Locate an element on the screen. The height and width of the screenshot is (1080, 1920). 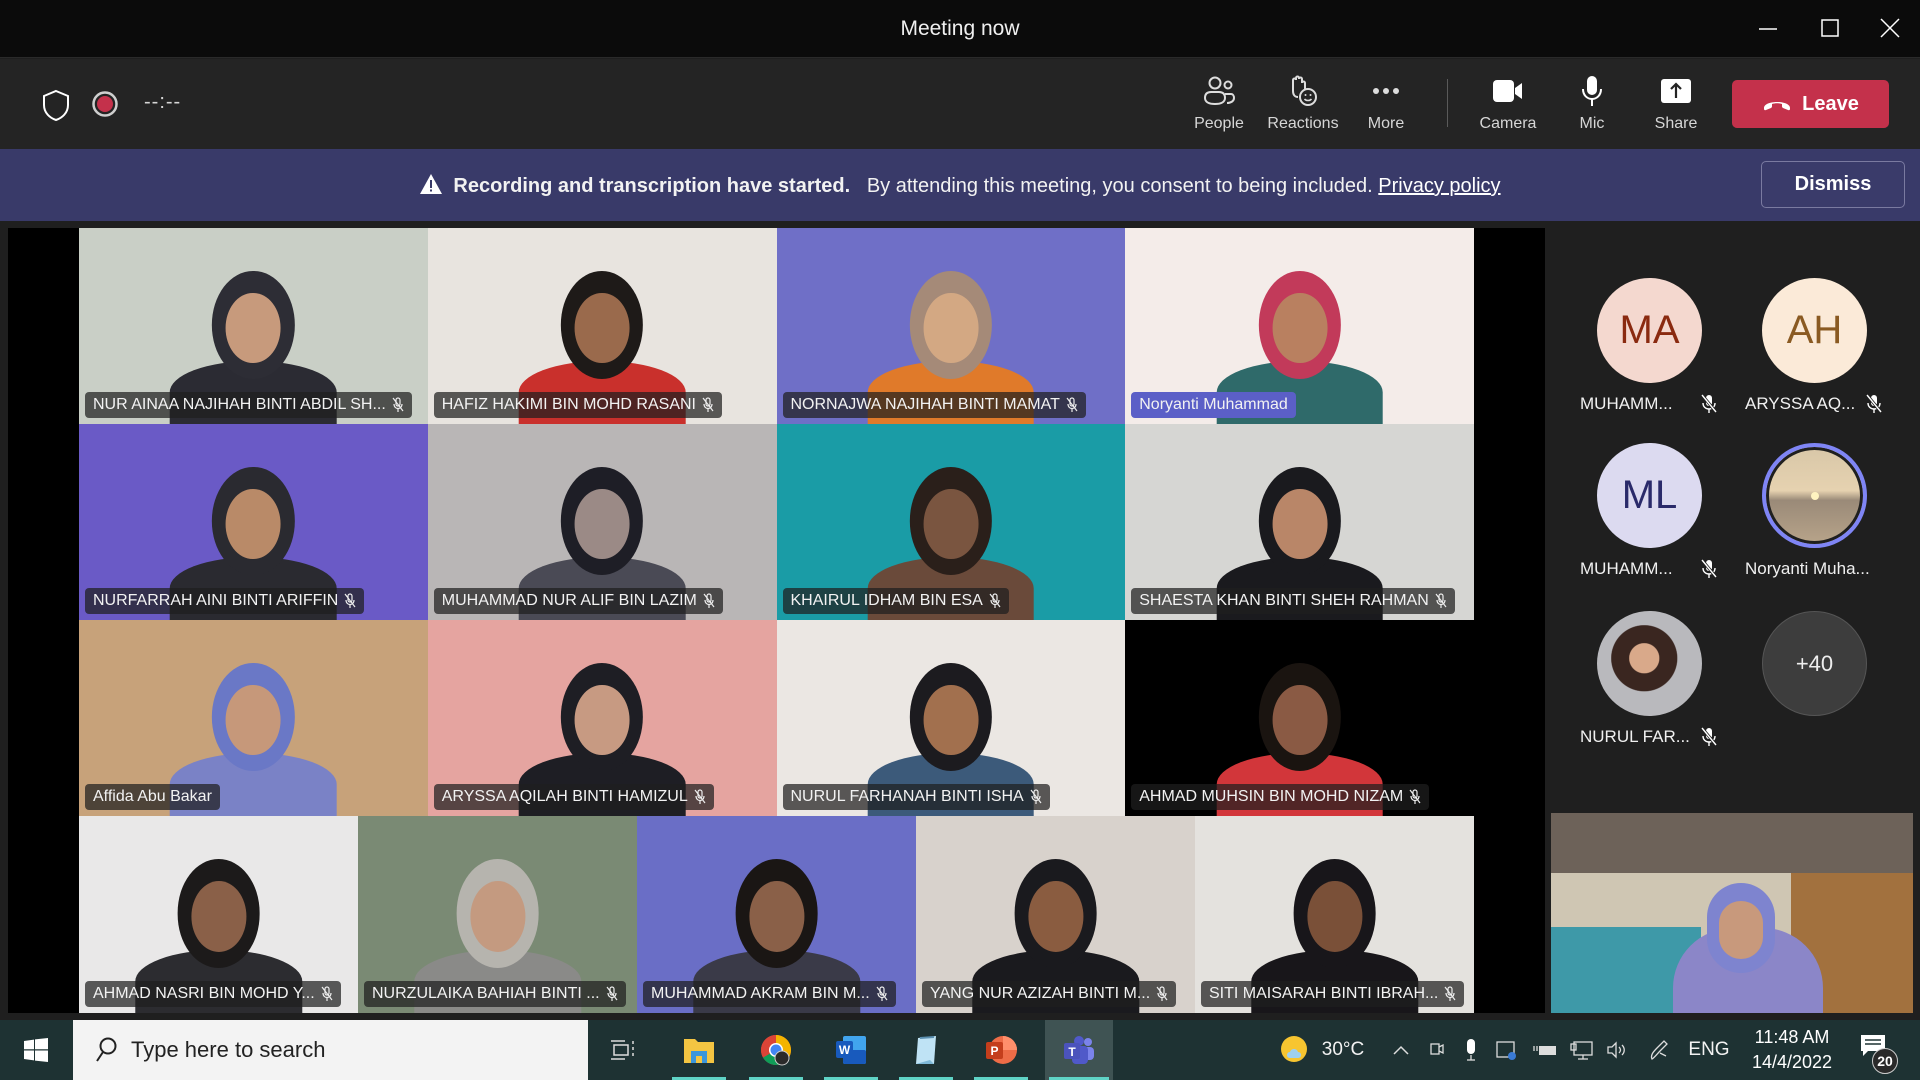
more-participants-button: +40 is located at coordinates (1814, 663).